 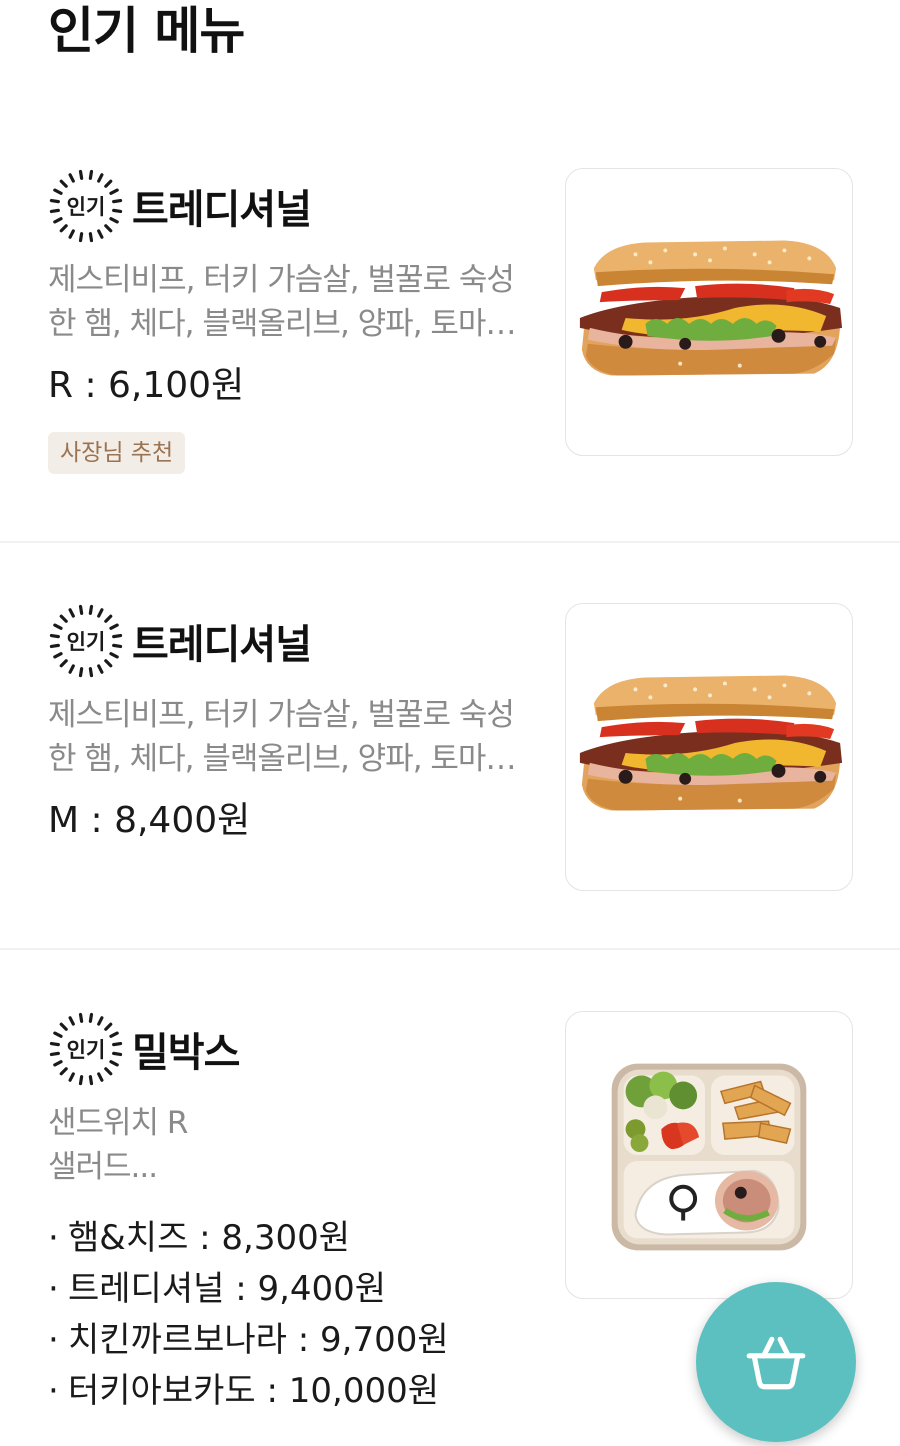 I want to click on basket-icon, so click(x=776, y=1363).